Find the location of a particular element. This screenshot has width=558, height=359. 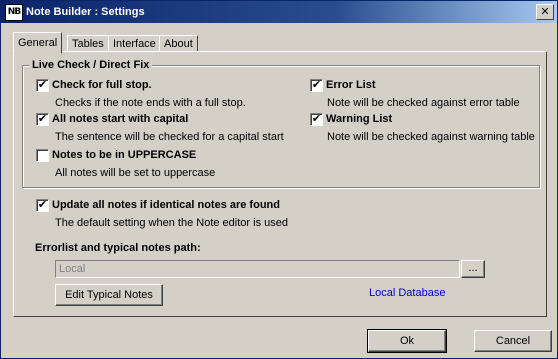

ok-button: Ok is located at coordinates (407, 341).